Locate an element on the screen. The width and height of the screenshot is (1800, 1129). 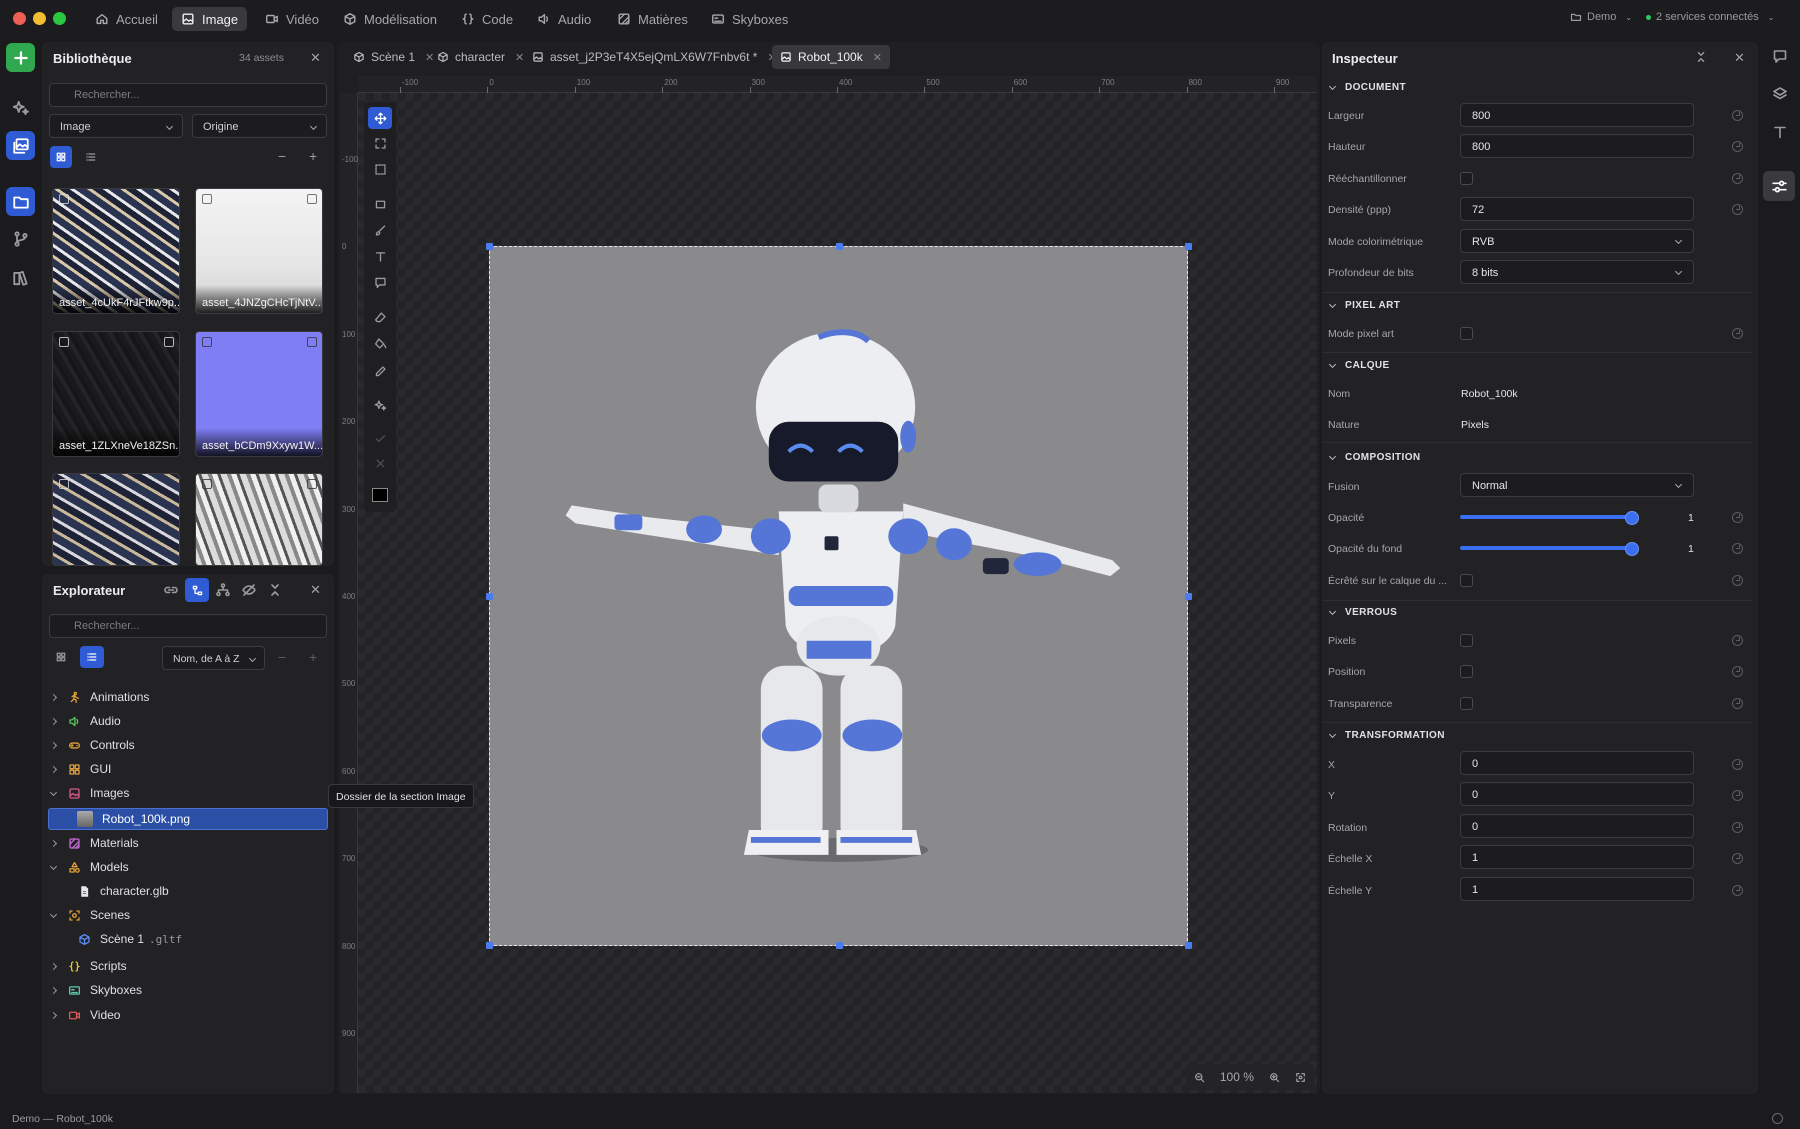
tab-asset: asset_j2P3eT4X5ejQmLX6W7Fnbv6t *✕ is located at coordinates (654, 57).